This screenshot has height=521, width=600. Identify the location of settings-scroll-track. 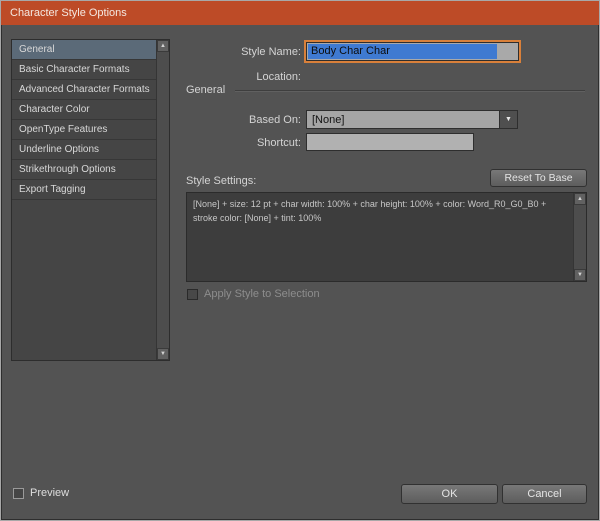
(580, 237).